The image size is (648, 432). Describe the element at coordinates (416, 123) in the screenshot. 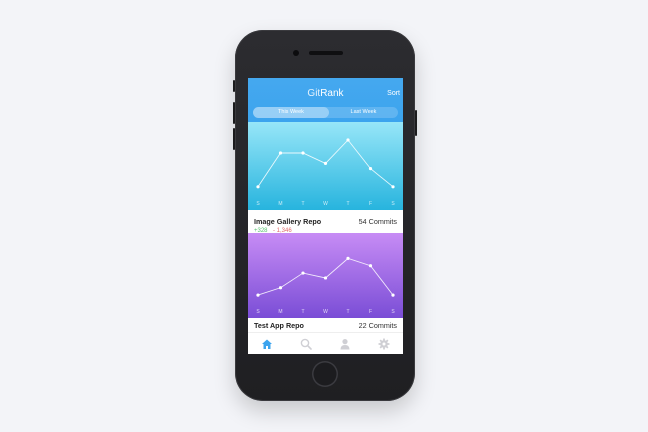

I see `power-button` at that location.